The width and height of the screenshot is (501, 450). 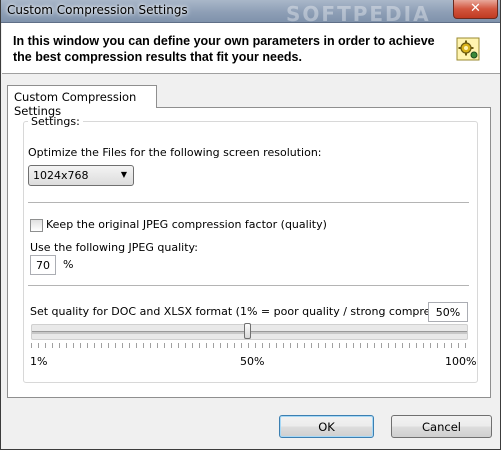 I want to click on title-bar: Custom Compression Settings SOFTPEDIA ✕, so click(x=250, y=13).